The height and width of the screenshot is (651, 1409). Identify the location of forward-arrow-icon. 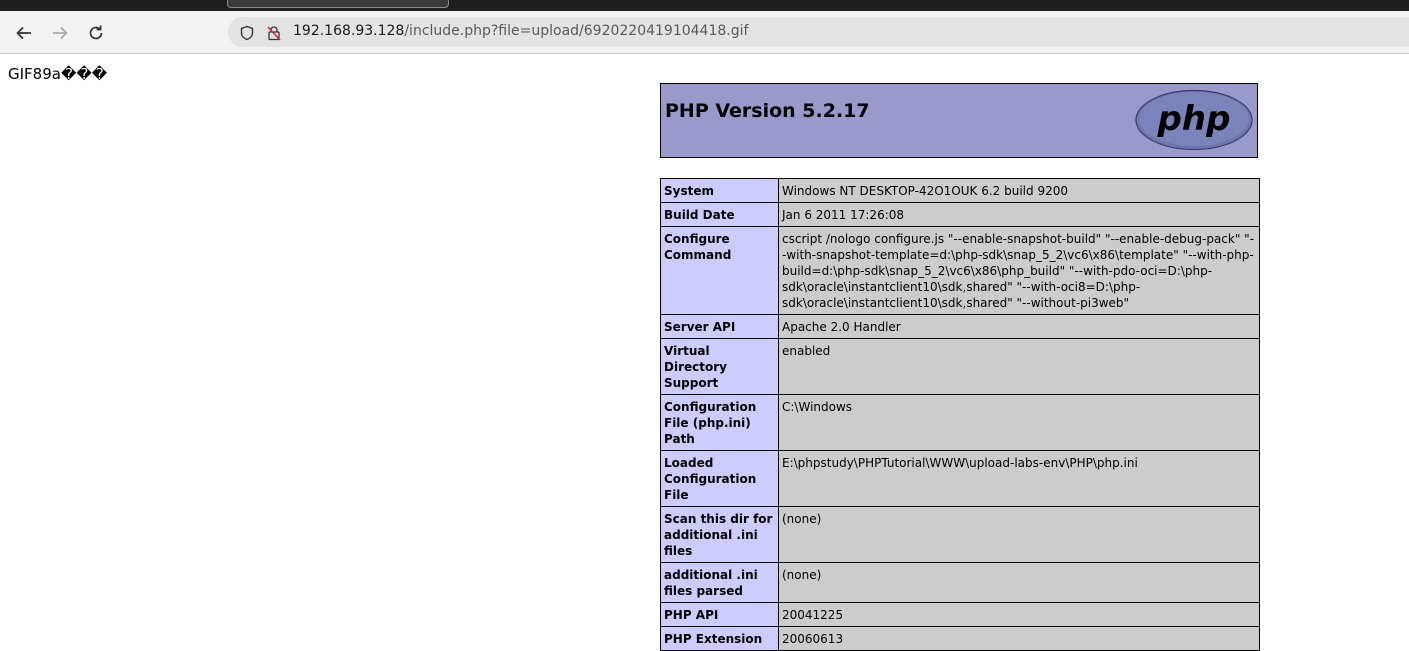
(60, 33).